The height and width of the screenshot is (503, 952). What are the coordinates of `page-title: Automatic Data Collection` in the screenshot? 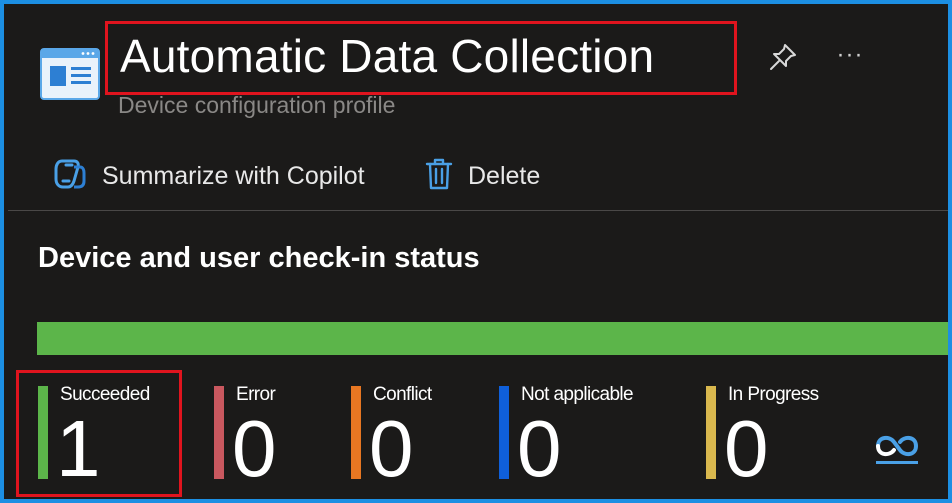 It's located at (387, 56).